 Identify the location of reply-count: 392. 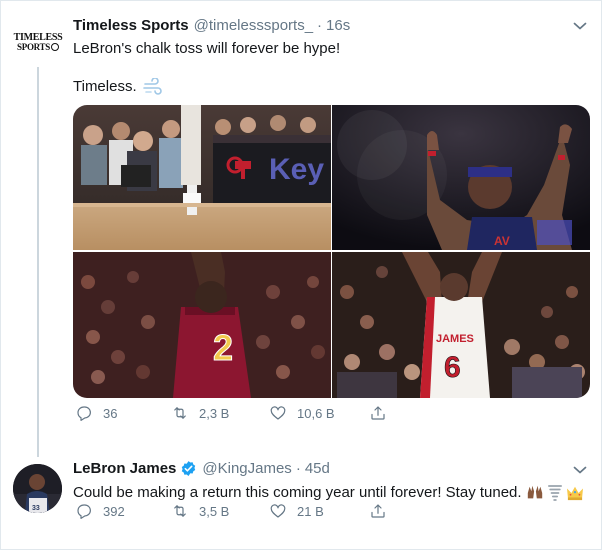
(114, 511).